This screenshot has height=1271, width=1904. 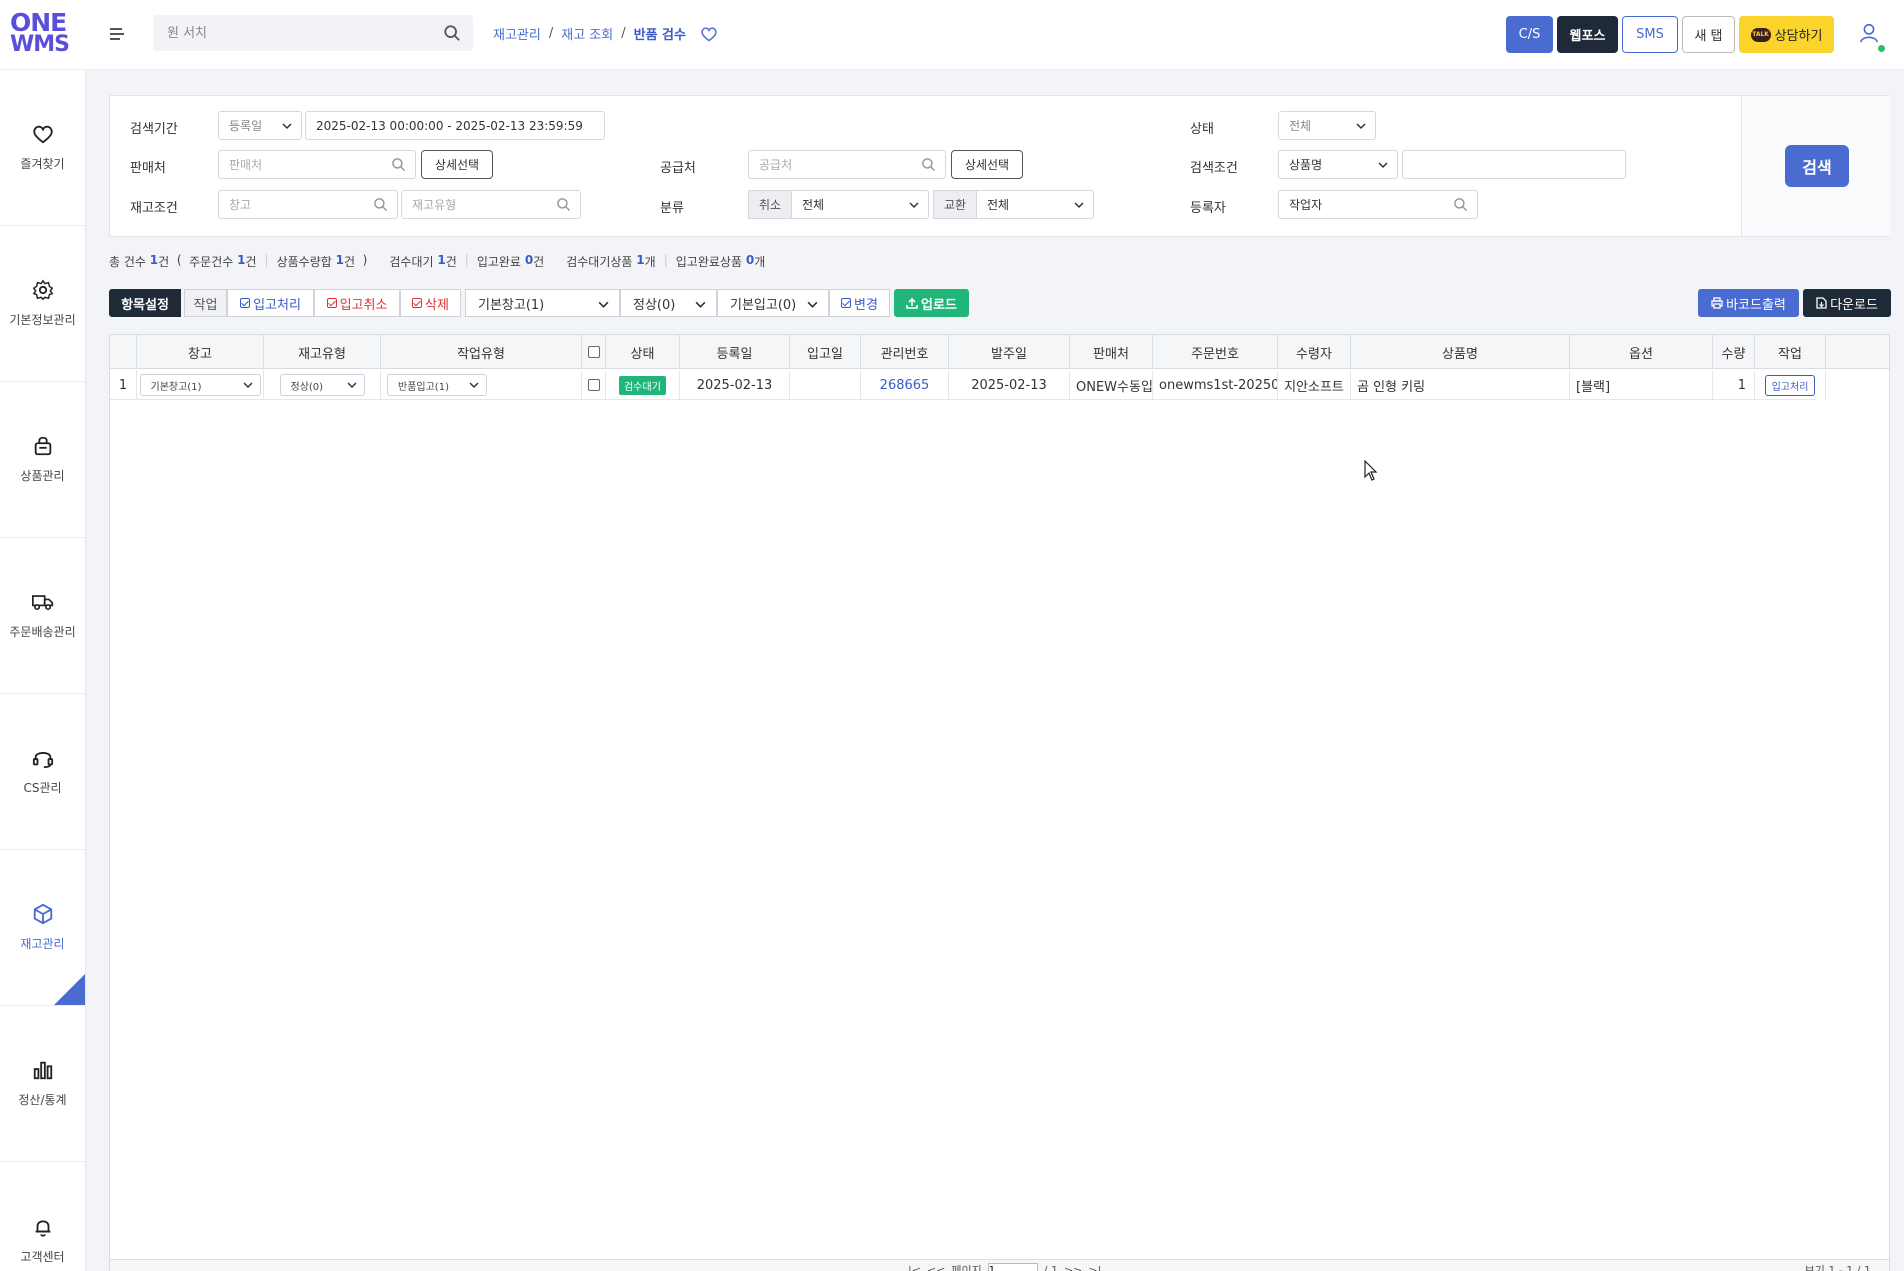 I want to click on menu-toggle-icon, so click(x=118, y=34).